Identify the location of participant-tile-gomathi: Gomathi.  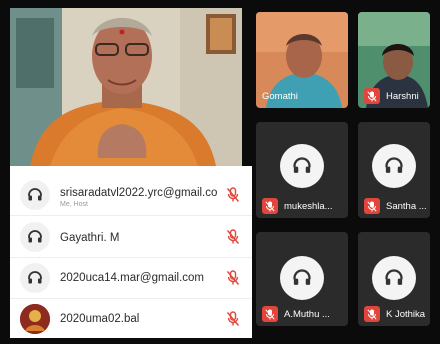
(302, 60).